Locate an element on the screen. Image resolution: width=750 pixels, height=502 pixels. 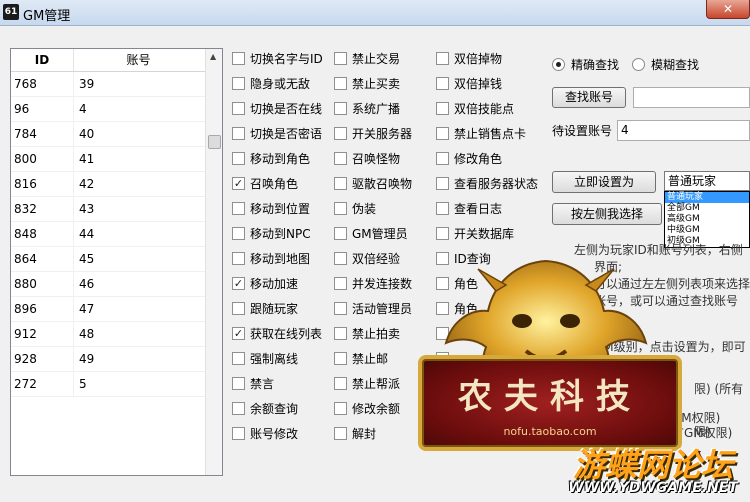
permission-checkbox: 跟随玩家 is located at coordinates (265, 308).